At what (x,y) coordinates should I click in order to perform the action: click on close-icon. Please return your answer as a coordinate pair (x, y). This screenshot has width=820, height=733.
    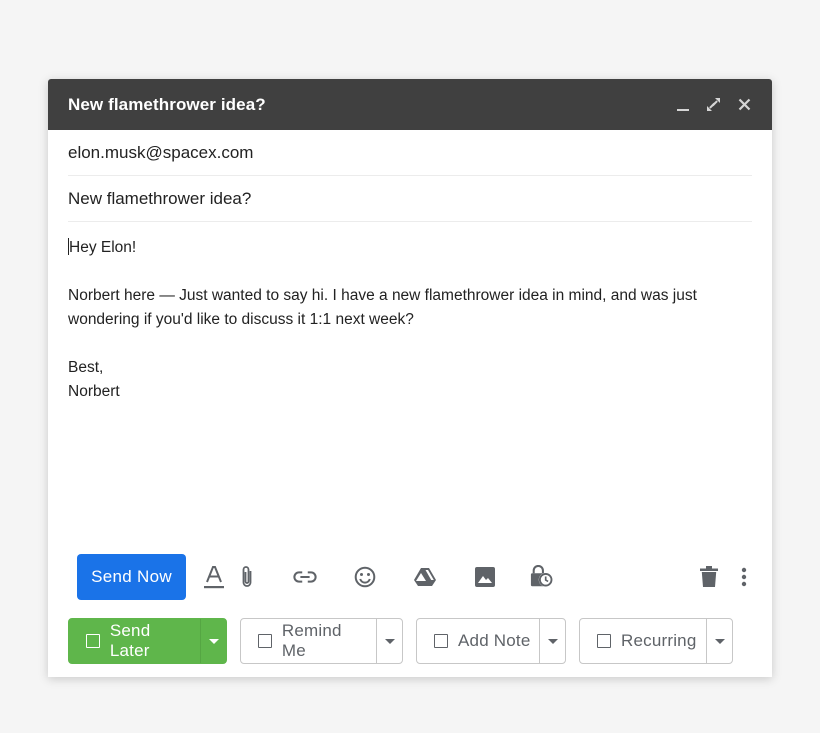
    Looking at the image, I should click on (744, 104).